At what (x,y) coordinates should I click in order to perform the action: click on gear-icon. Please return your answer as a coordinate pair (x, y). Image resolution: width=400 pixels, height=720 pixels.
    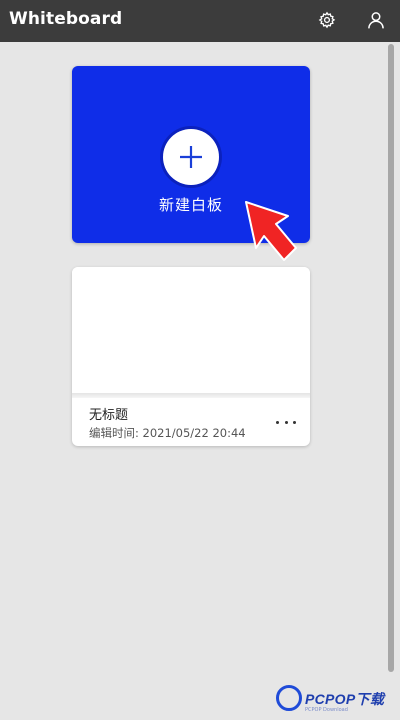
    Looking at the image, I should click on (327, 20).